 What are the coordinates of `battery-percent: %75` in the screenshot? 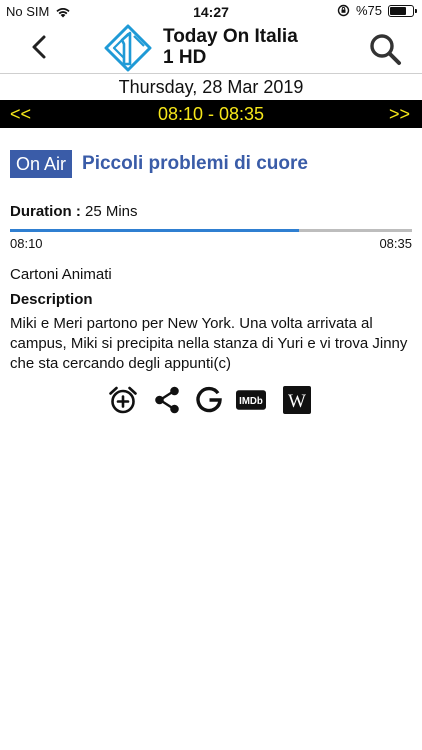 It's located at (368, 10).